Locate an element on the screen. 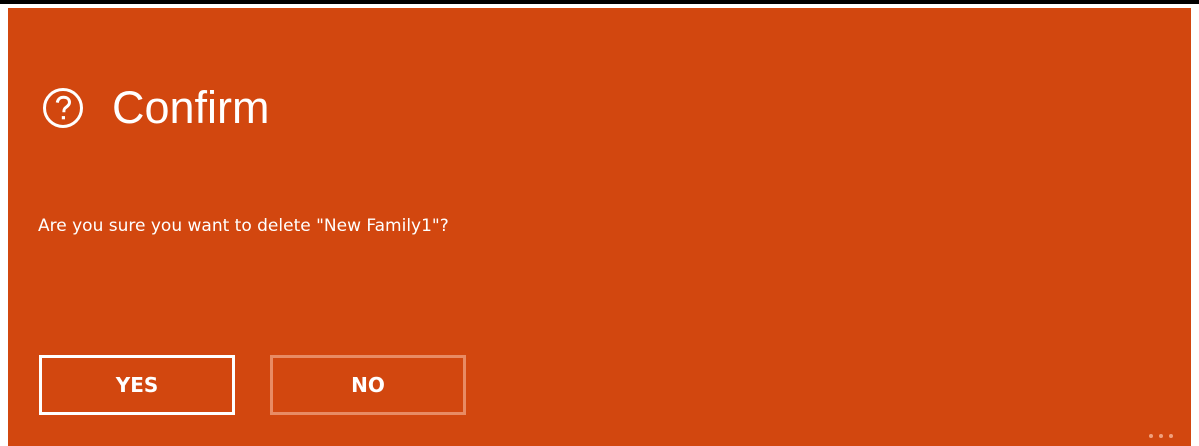 Image resolution: width=1199 pixels, height=446 pixels. dialog-title-row: Confirm is located at coordinates (156, 108).